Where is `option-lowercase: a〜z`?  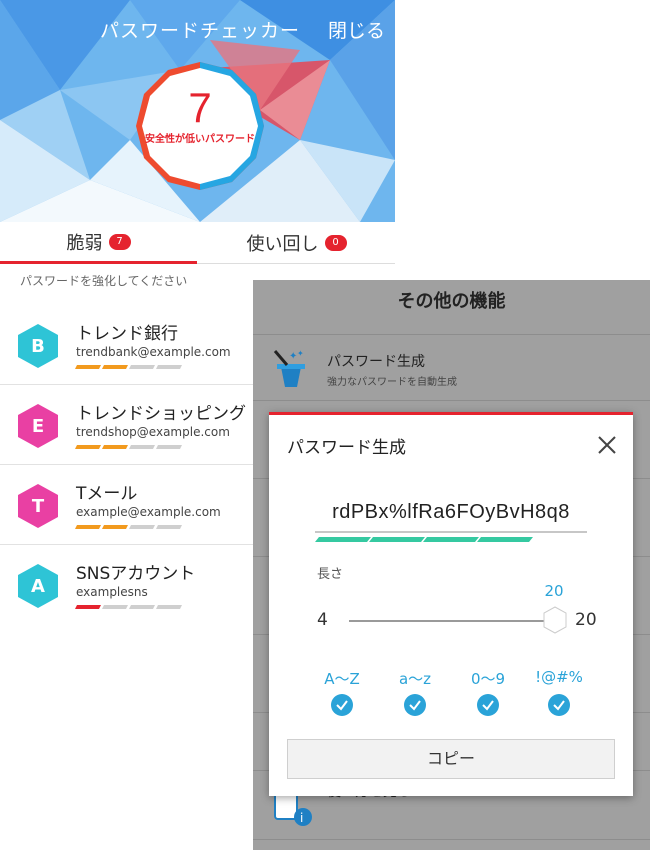
option-lowercase: a〜z is located at coordinates (415, 692).